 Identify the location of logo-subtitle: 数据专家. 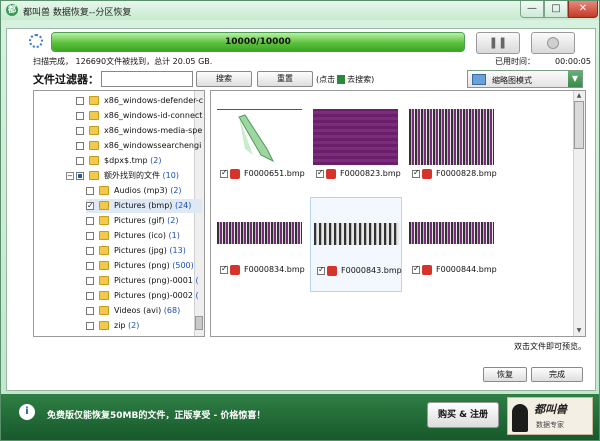
(550, 425).